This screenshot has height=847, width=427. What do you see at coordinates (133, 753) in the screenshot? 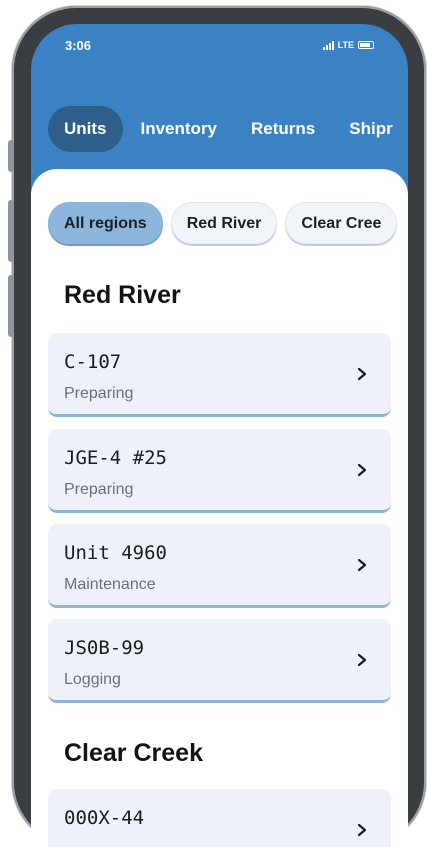
I see `section-title-clear-creek: Clear Creek` at bounding box center [133, 753].